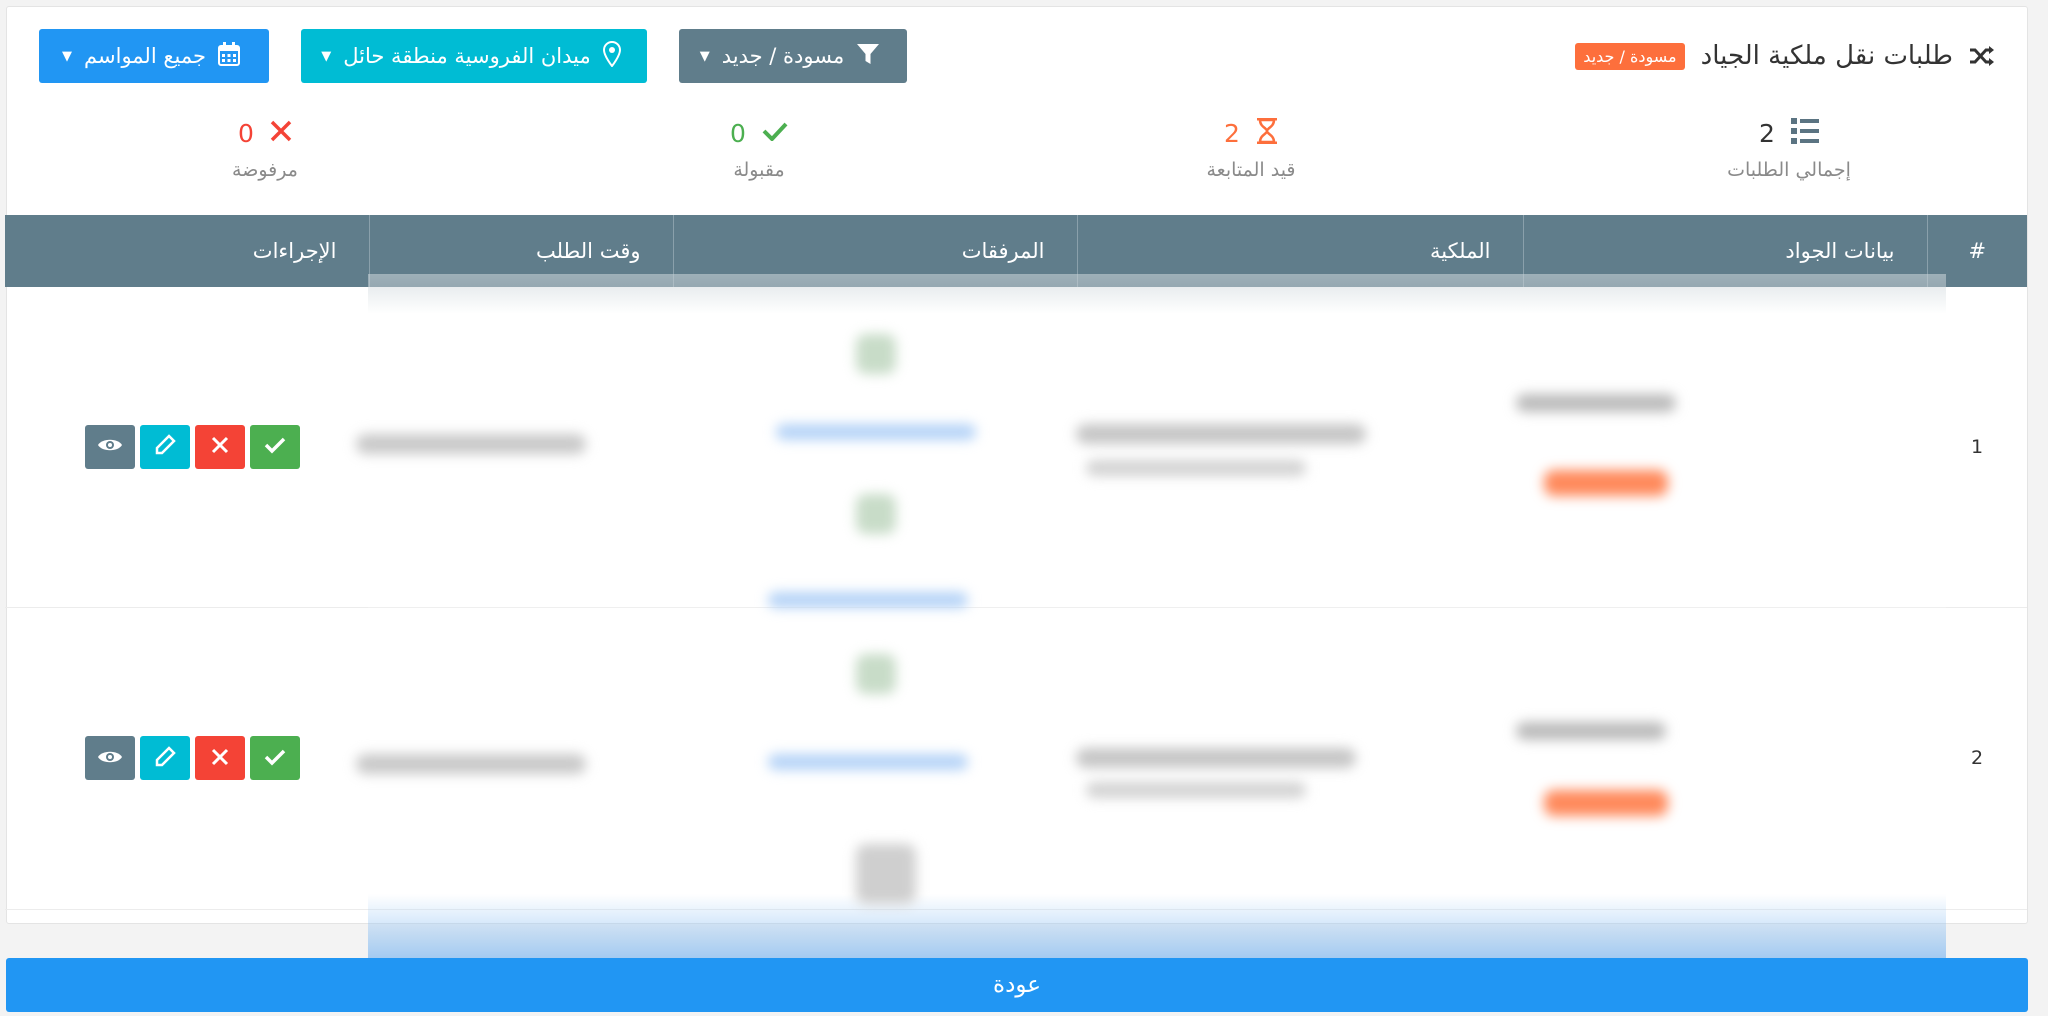 This screenshot has height=1016, width=2048. Describe the element at coordinates (759, 170) in the screenshot. I see `stat-accepted-label: مقبولة` at that location.